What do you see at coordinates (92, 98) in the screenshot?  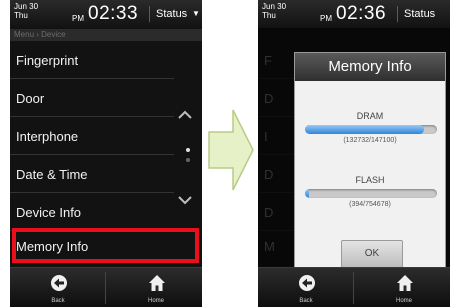 I see `menu-item-door: Door` at bounding box center [92, 98].